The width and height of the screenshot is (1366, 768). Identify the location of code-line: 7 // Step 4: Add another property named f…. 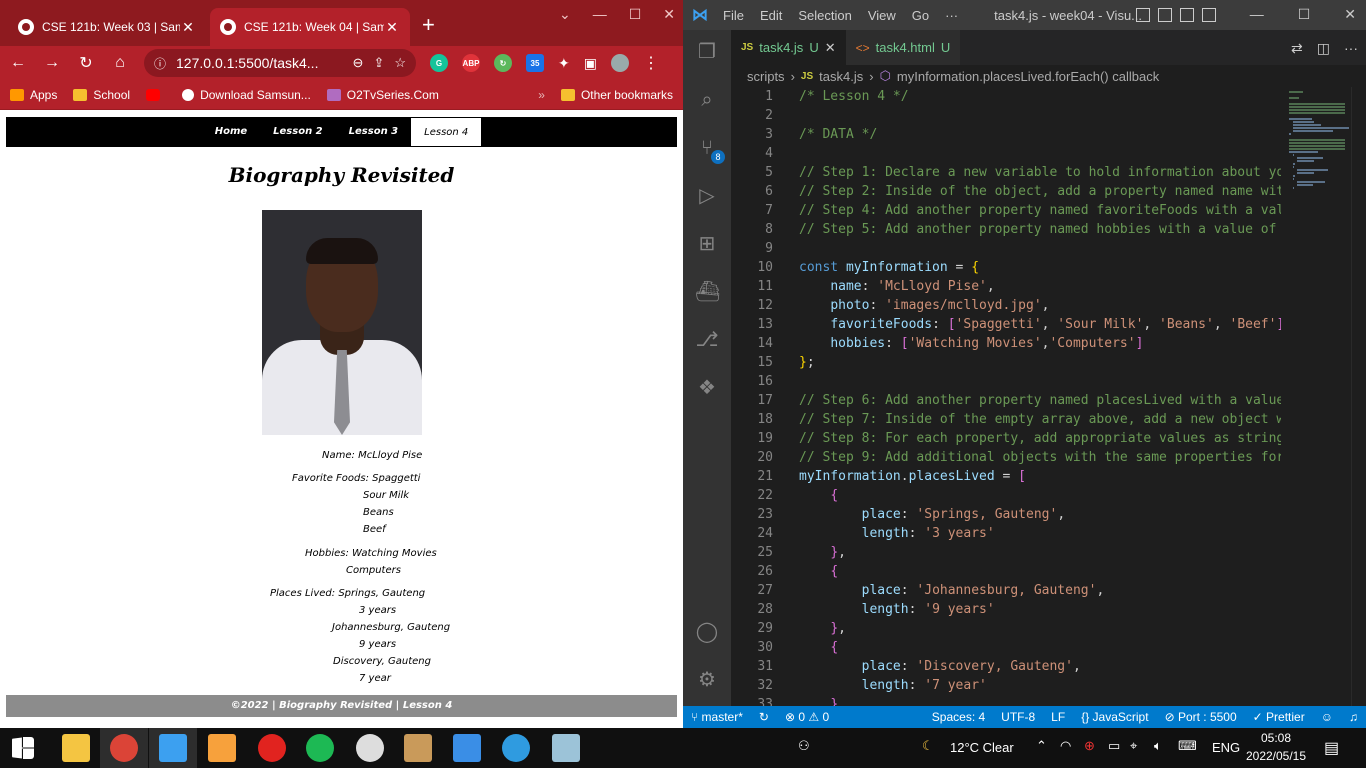
(1006, 210).